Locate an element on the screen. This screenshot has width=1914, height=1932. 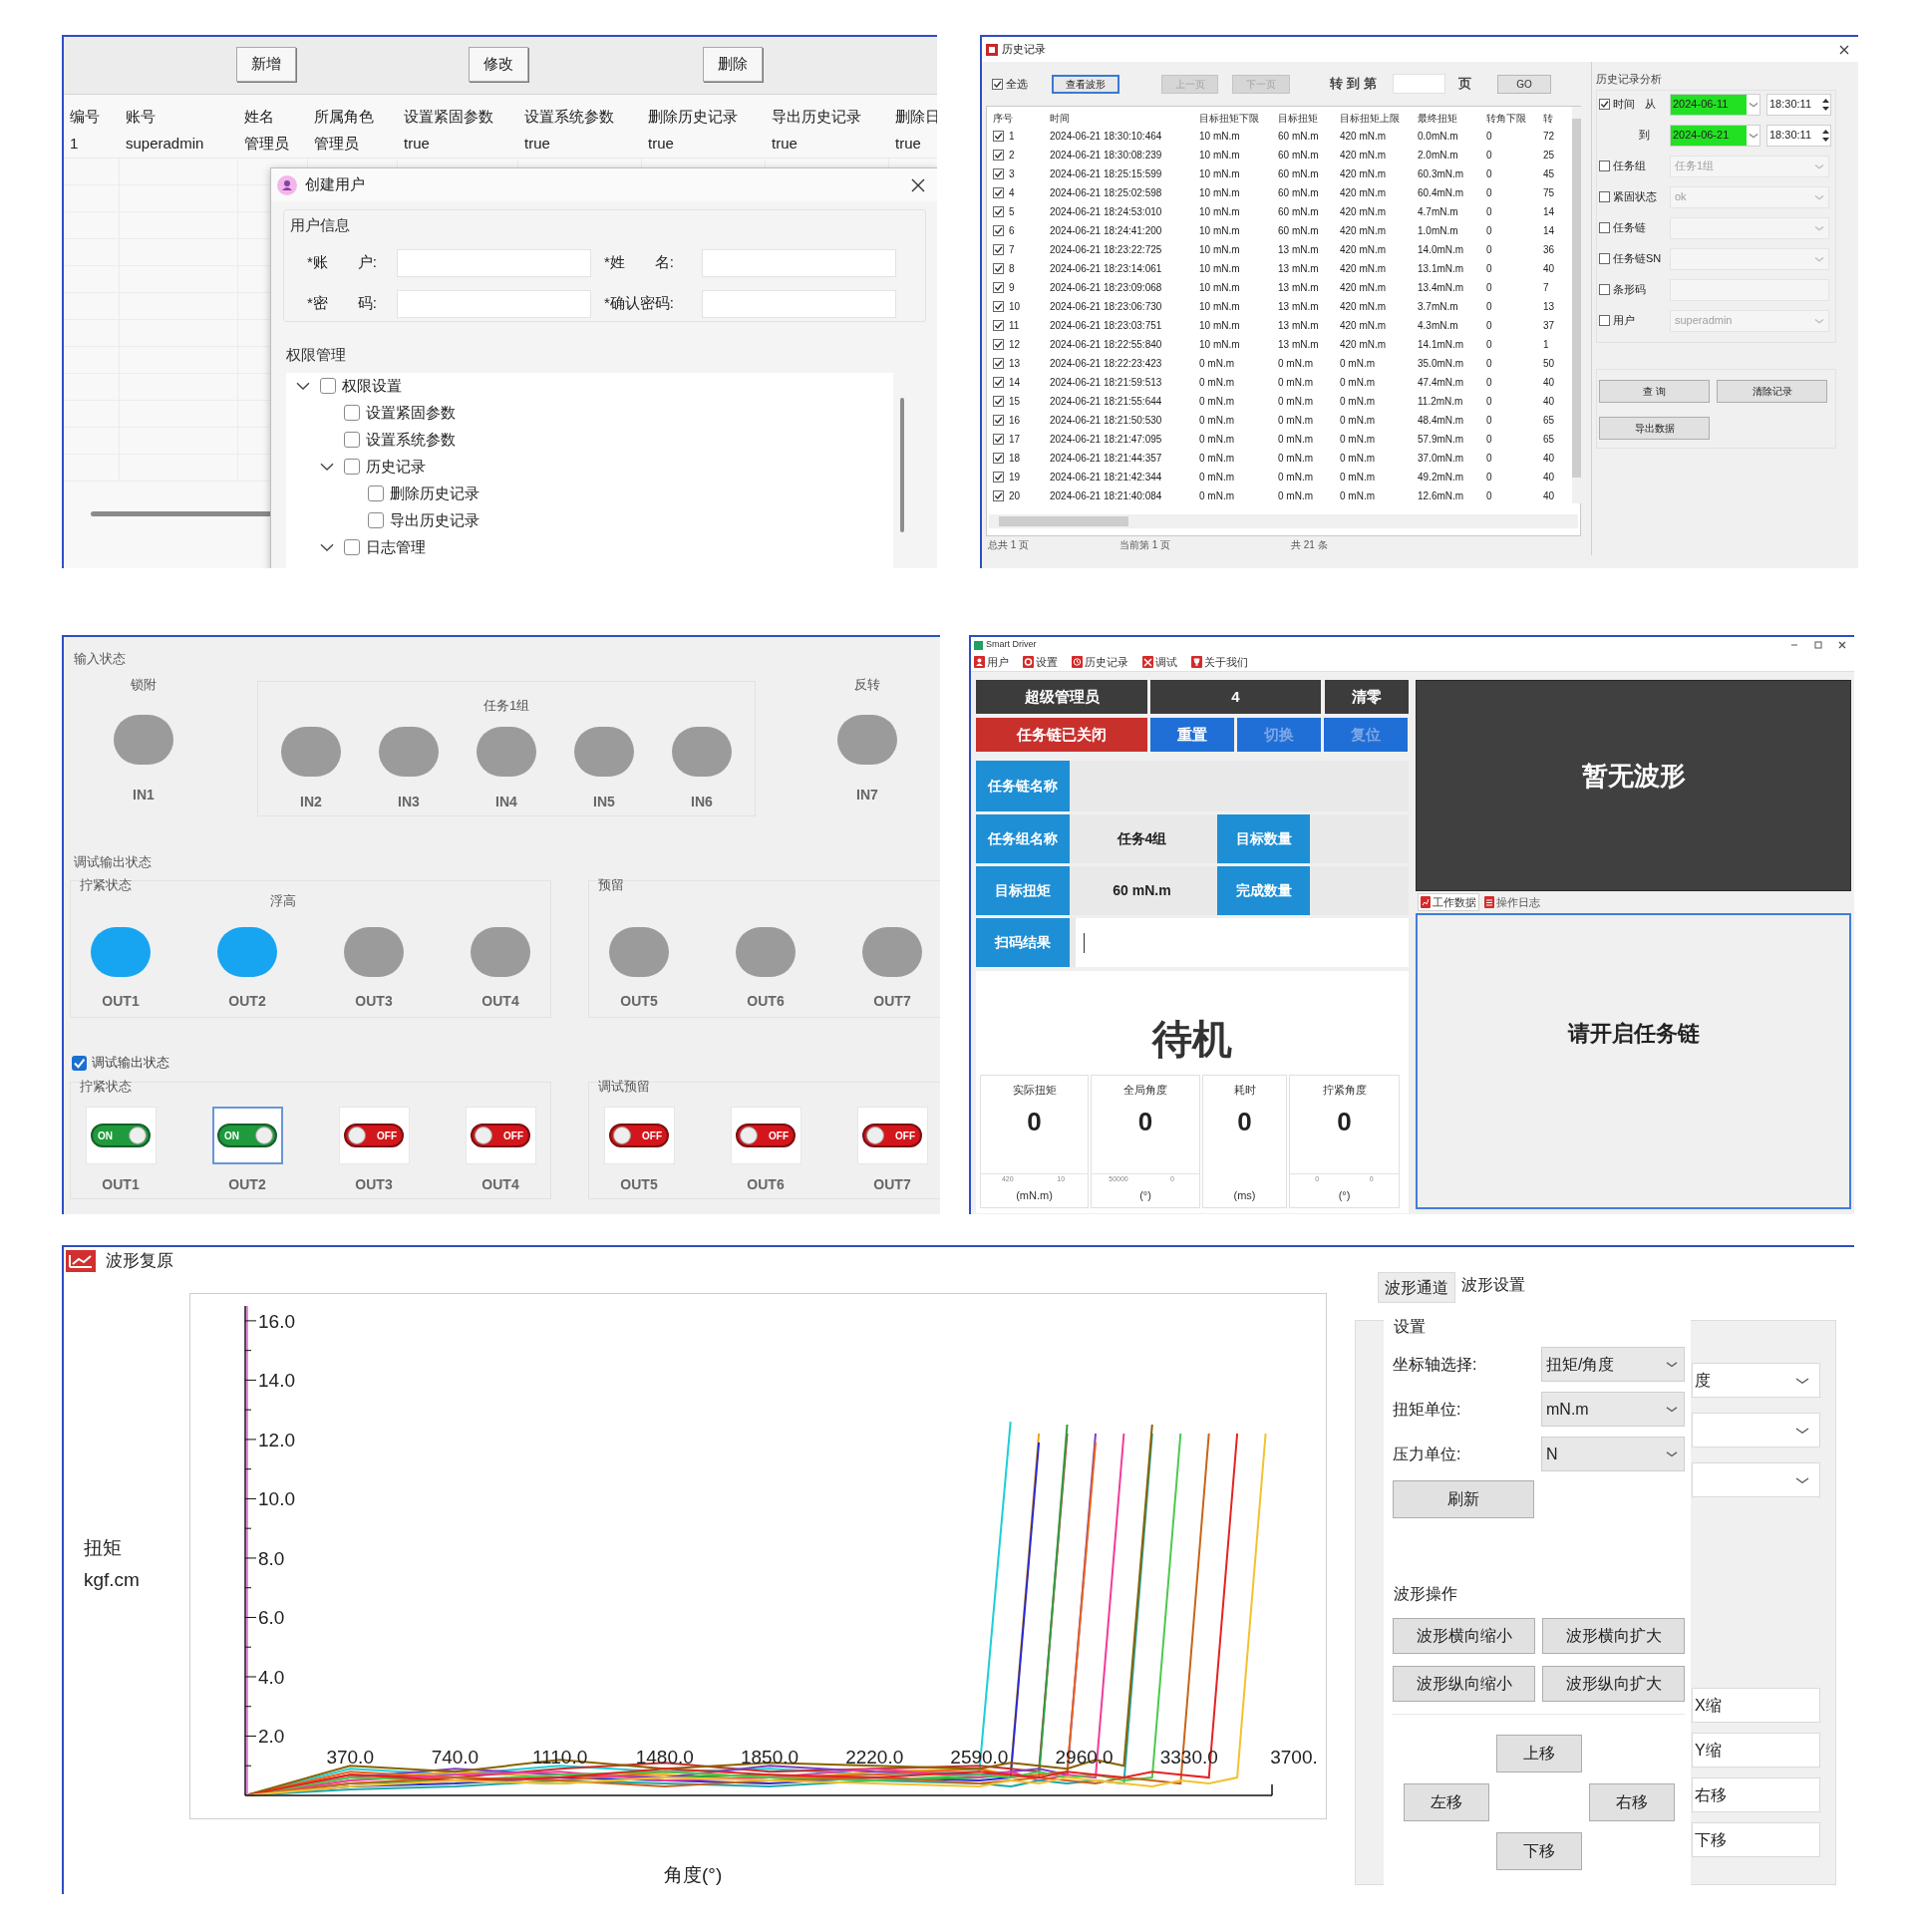
counter-cell: 4 is located at coordinates (1235, 697).